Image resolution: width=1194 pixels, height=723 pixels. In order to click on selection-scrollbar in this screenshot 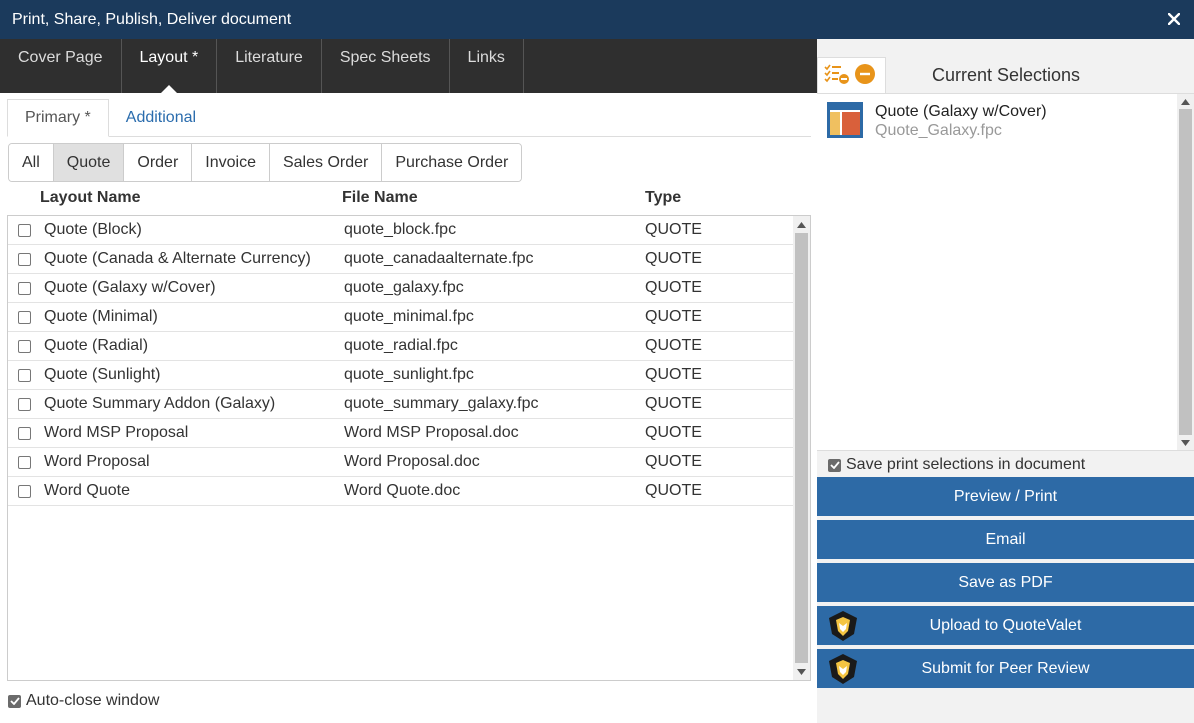, I will do `click(1185, 272)`.